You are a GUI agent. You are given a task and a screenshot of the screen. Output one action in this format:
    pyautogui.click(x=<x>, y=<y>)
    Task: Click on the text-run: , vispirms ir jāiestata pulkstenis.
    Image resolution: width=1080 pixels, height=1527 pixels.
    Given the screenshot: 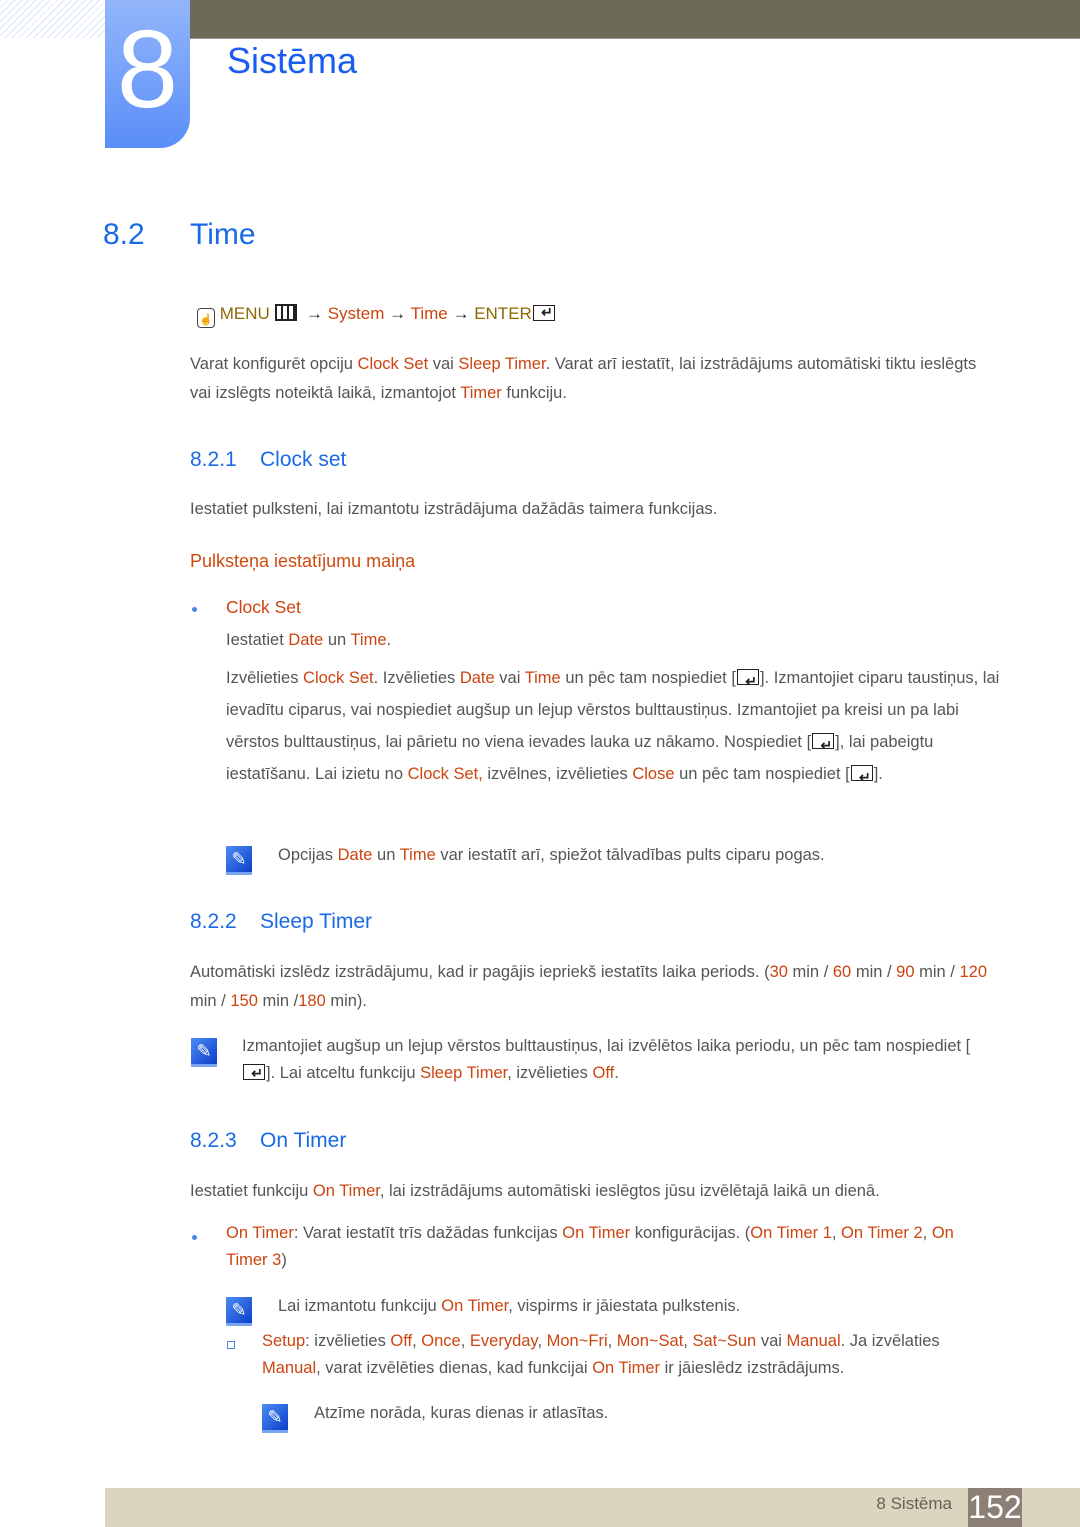 What is the action you would take?
    pyautogui.click(x=624, y=1306)
    